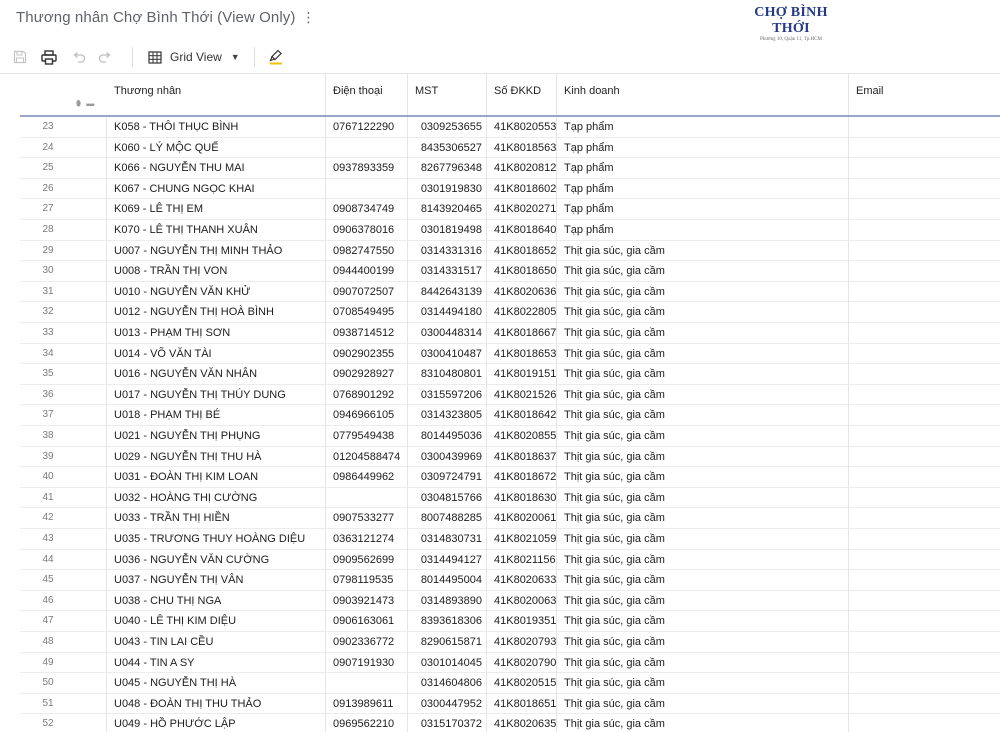  Describe the element at coordinates (447, 415) in the screenshot. I see `cell-mst: 0314323805` at that location.